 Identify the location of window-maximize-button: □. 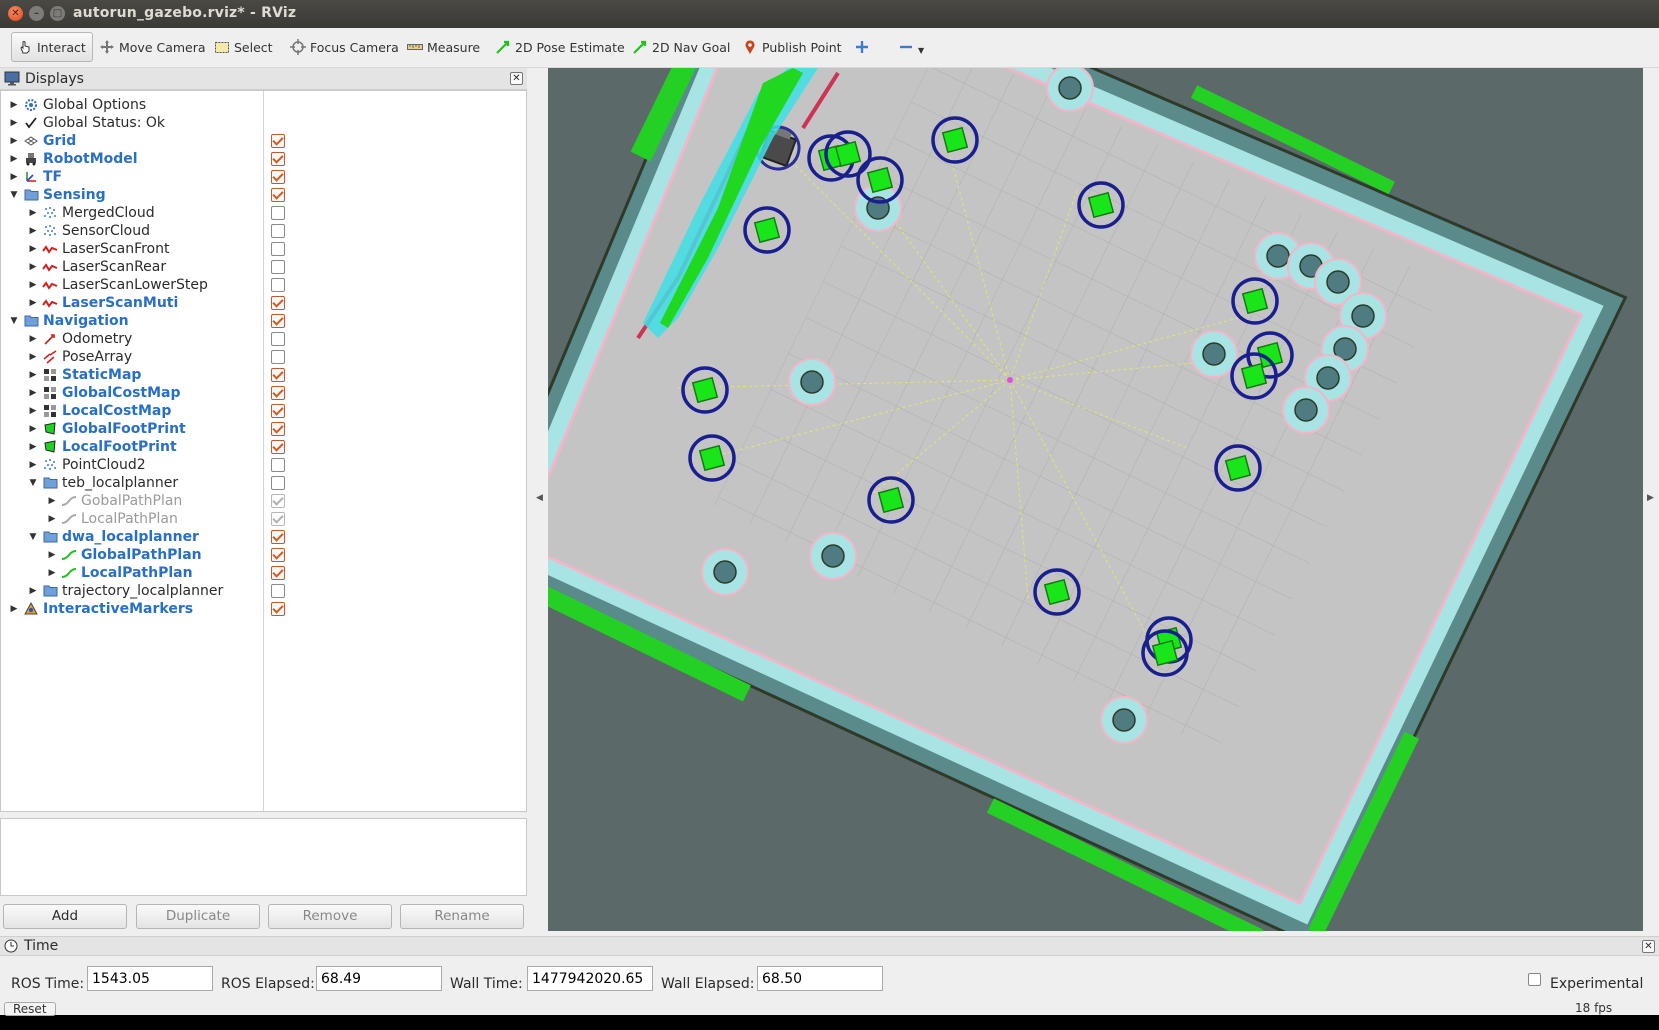
(57, 13).